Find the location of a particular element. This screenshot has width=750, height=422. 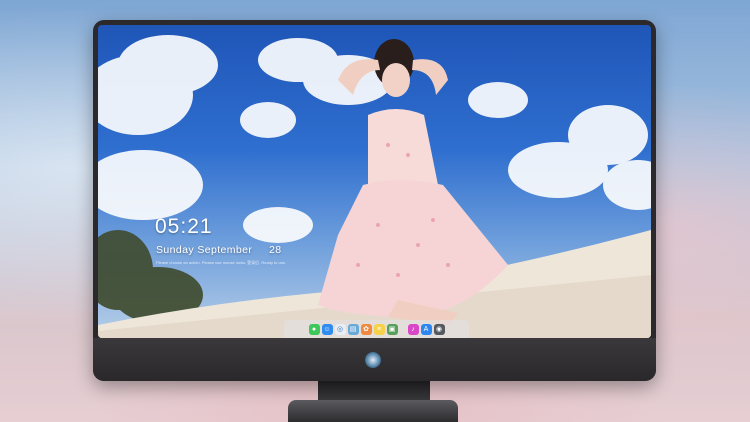

notes-icon: ≡ is located at coordinates (379, 329).